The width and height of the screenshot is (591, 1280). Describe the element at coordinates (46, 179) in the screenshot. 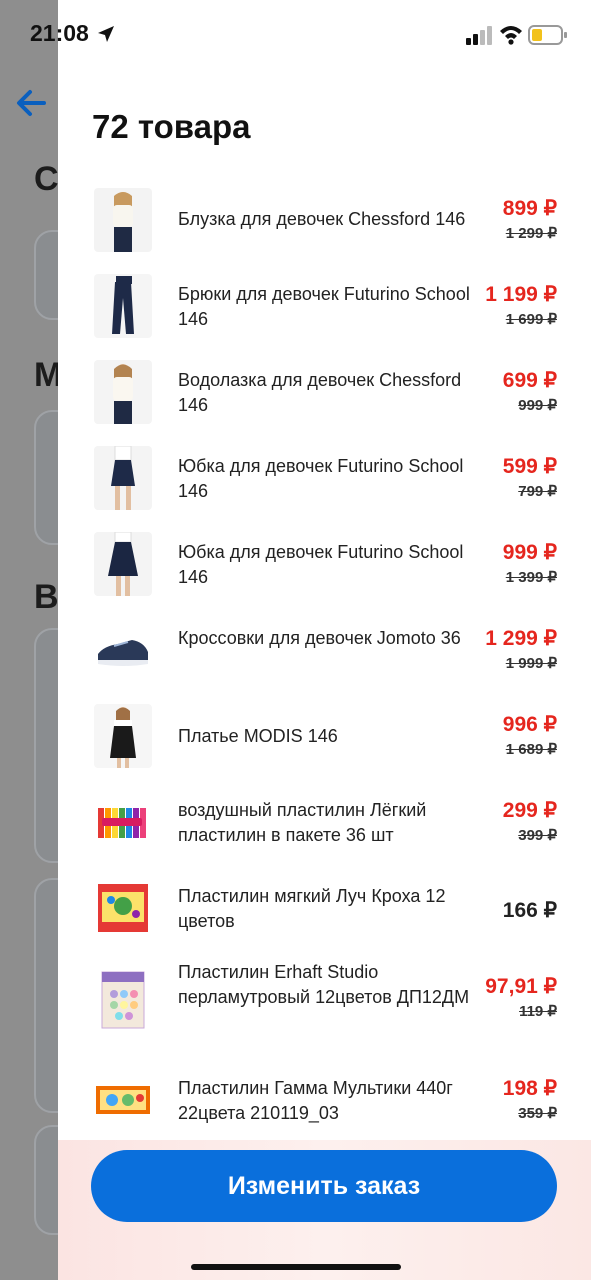

I see `background-heading: С` at that location.